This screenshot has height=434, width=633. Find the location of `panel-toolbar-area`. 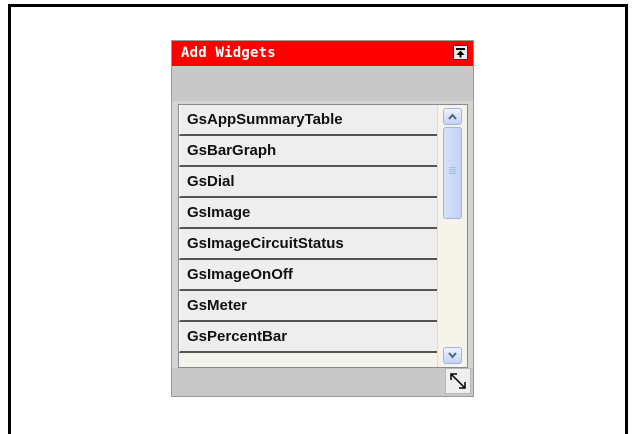

panel-toolbar-area is located at coordinates (322, 83).